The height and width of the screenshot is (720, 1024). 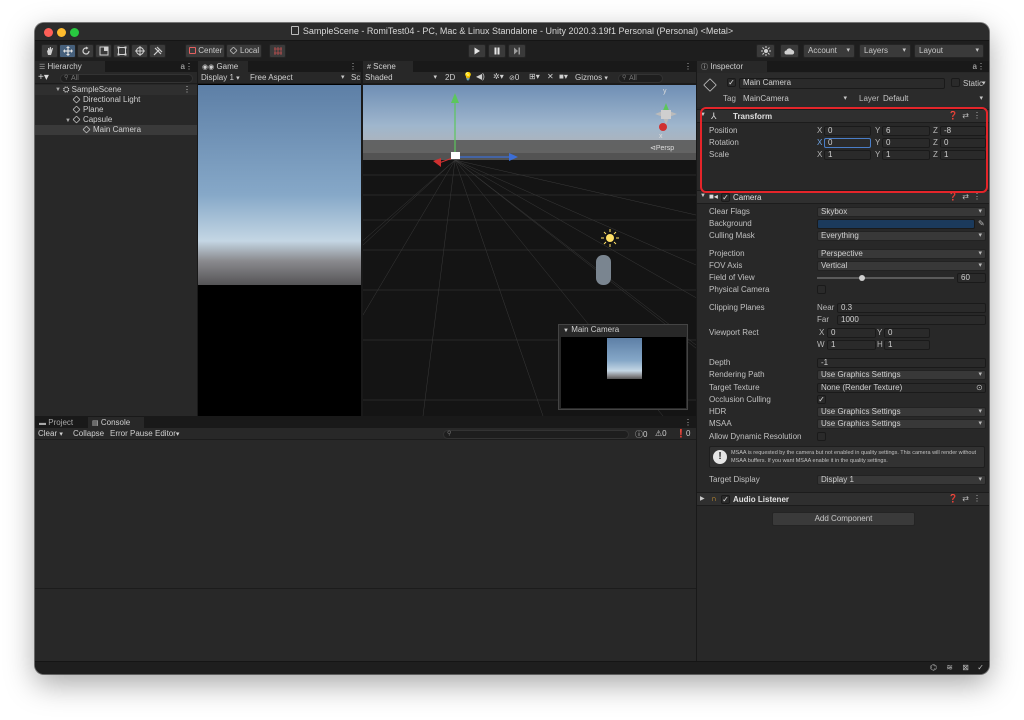 What do you see at coordinates (661, 433) in the screenshot?
I see `warning-count-toggle: ⚠0` at bounding box center [661, 433].